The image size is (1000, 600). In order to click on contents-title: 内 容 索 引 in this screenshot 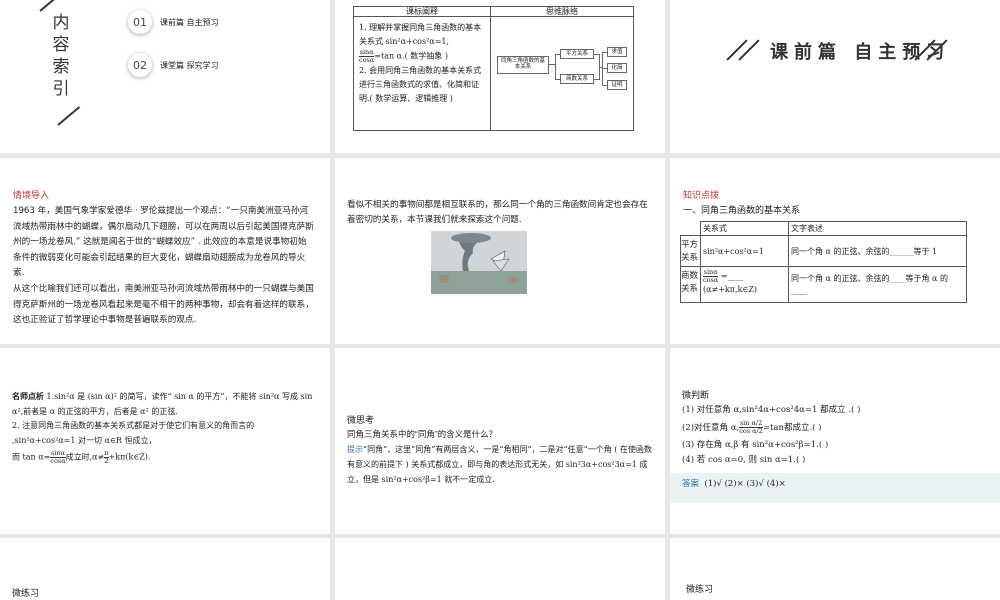, I will do `click(61, 56)`.